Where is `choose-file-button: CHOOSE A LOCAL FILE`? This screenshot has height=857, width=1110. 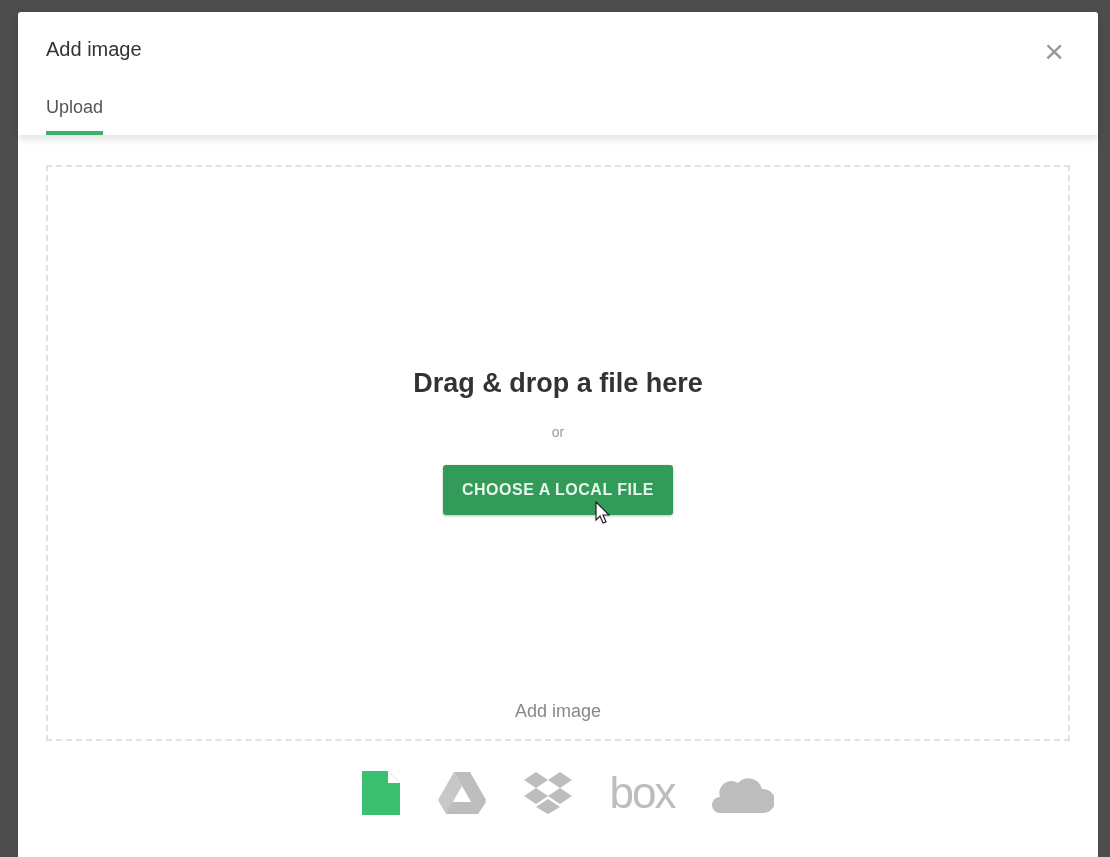 choose-file-button: CHOOSE A LOCAL FILE is located at coordinates (558, 489).